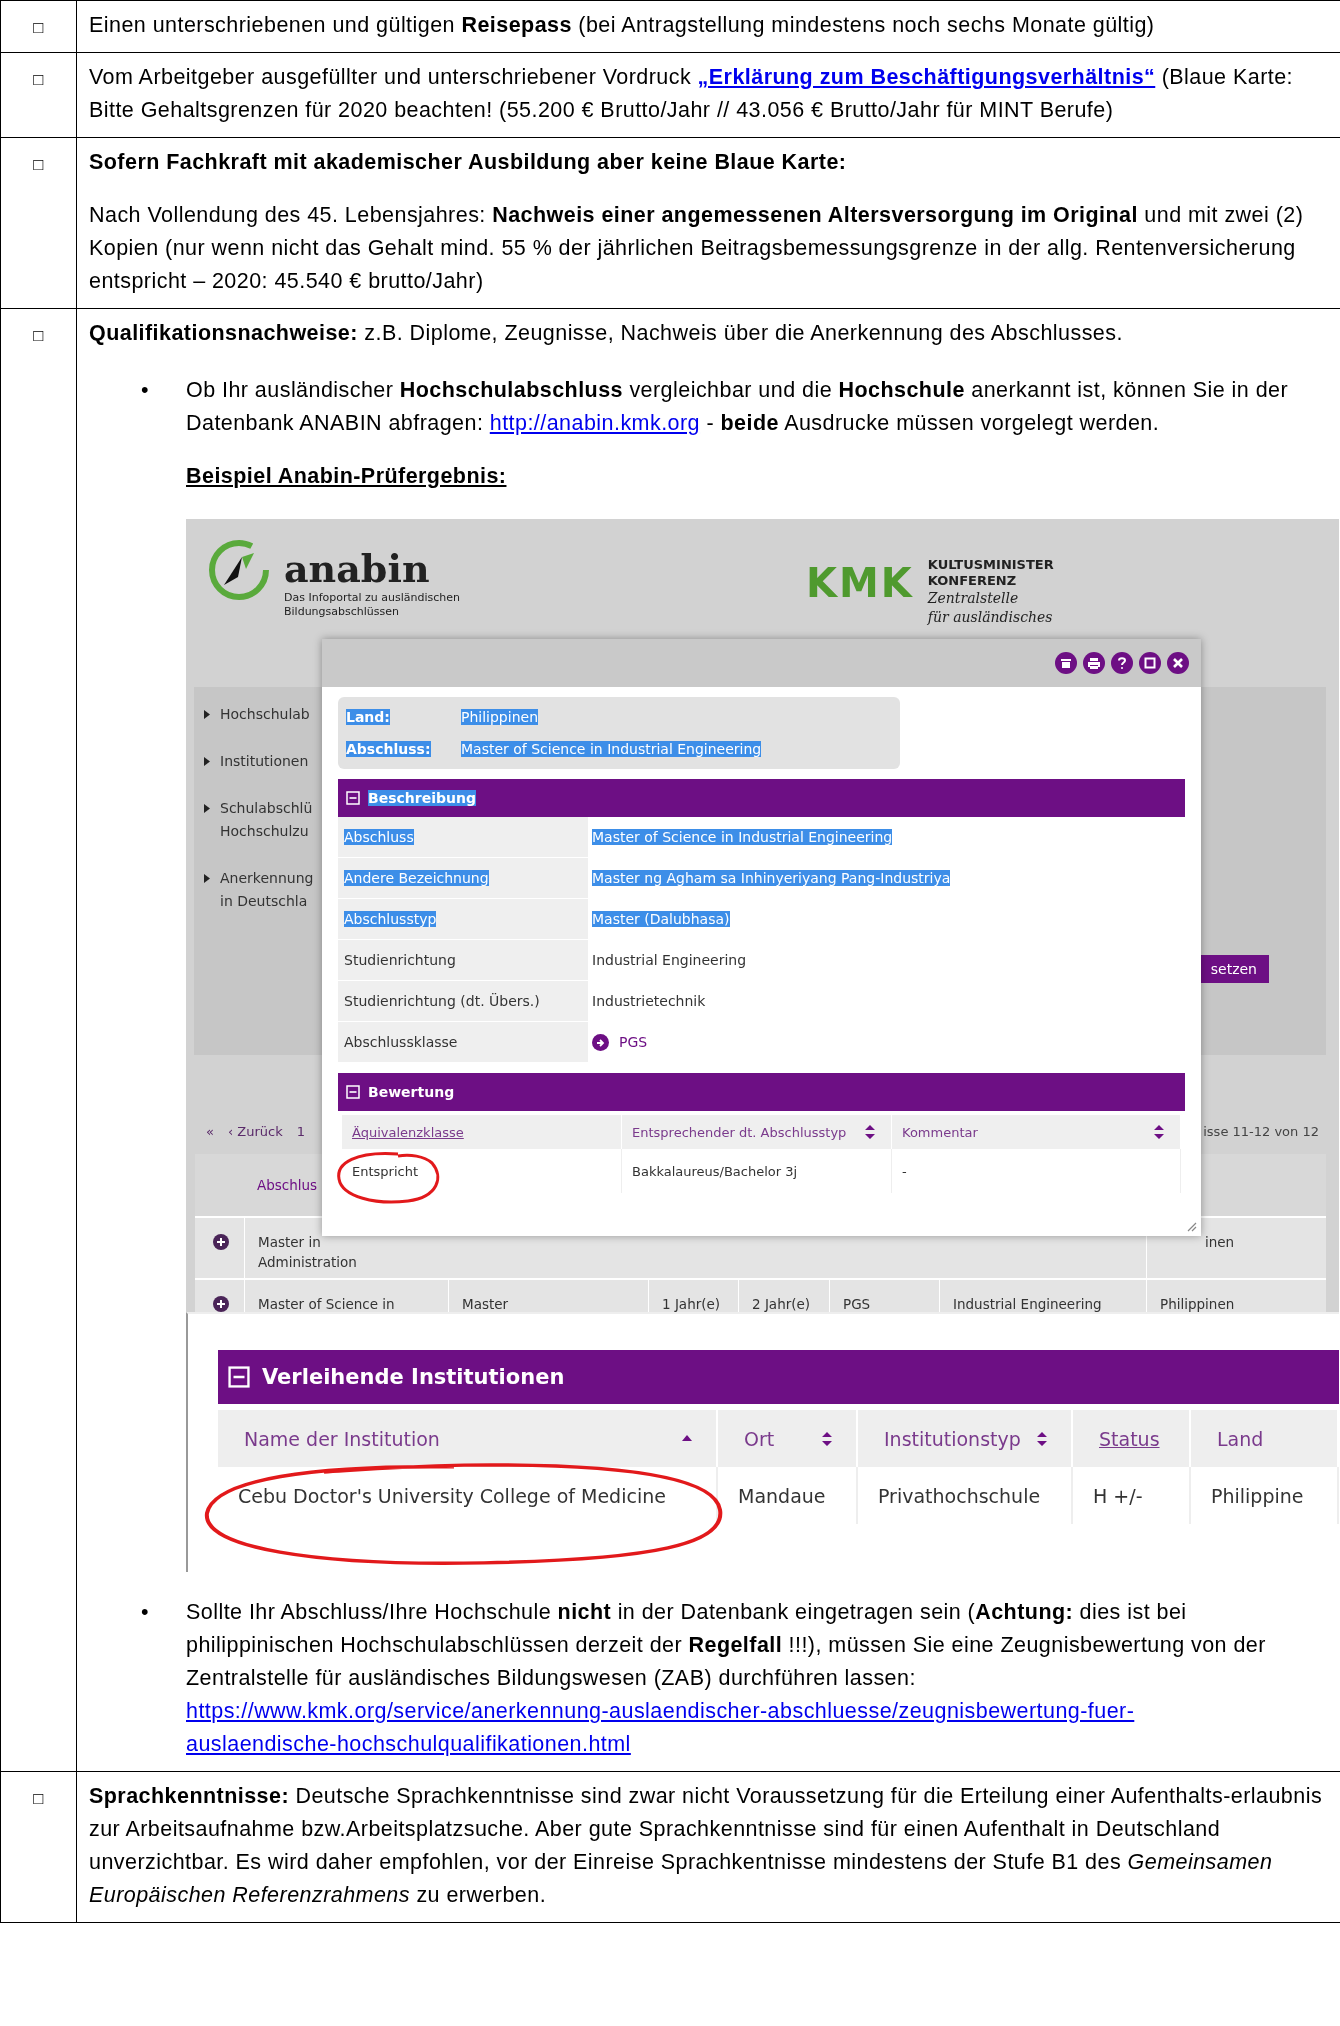  Describe the element at coordinates (372, 598) in the screenshot. I see `logo-tagline: Das Infoportal zu ausländischen` at that location.